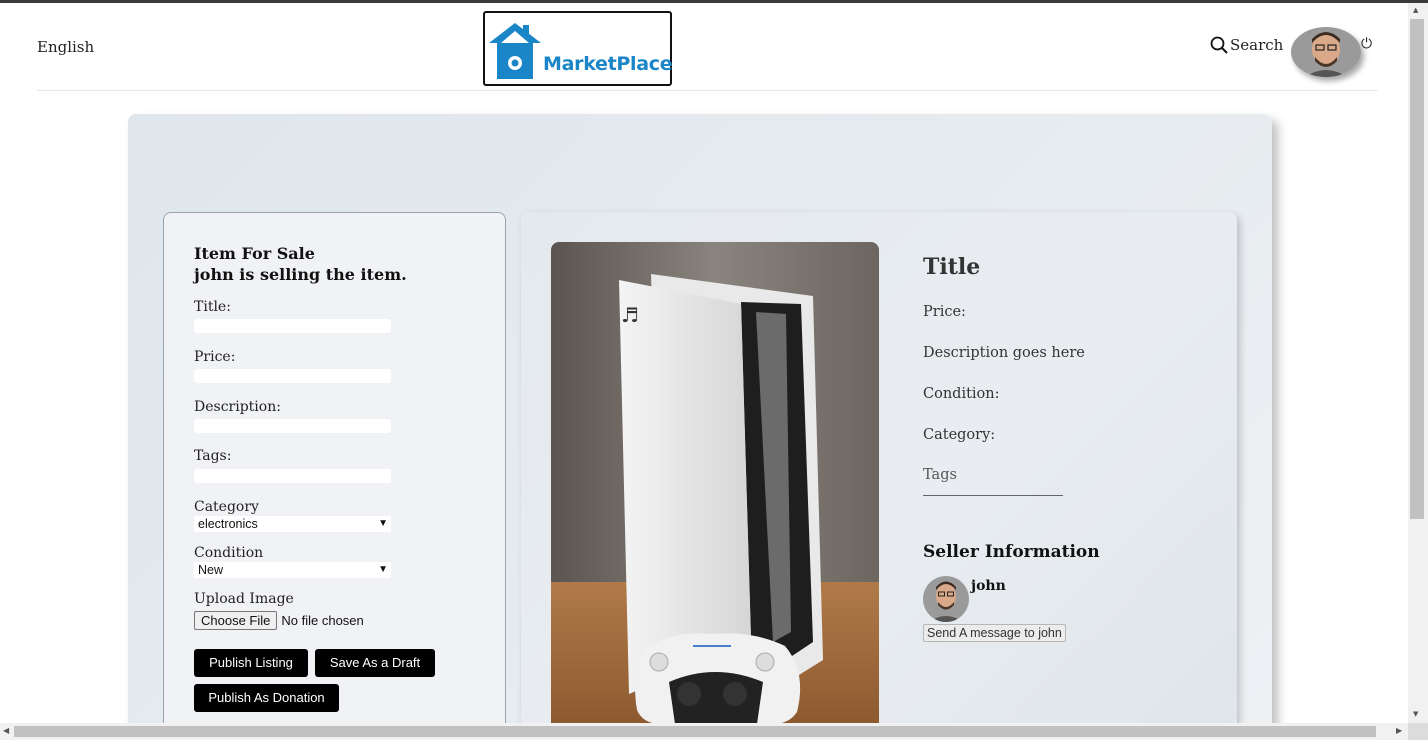 The image size is (1428, 740). I want to click on condition-select: New ▼, so click(292, 570).